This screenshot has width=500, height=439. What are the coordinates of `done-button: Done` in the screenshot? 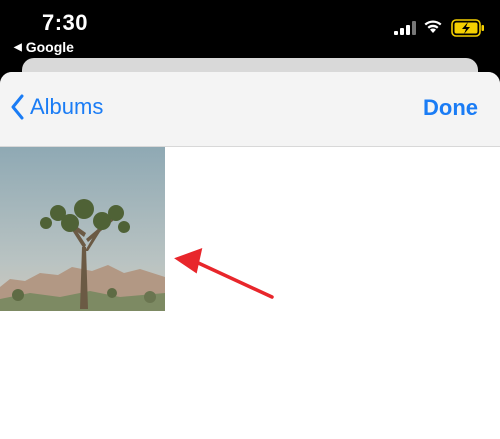 It's located at (450, 108).